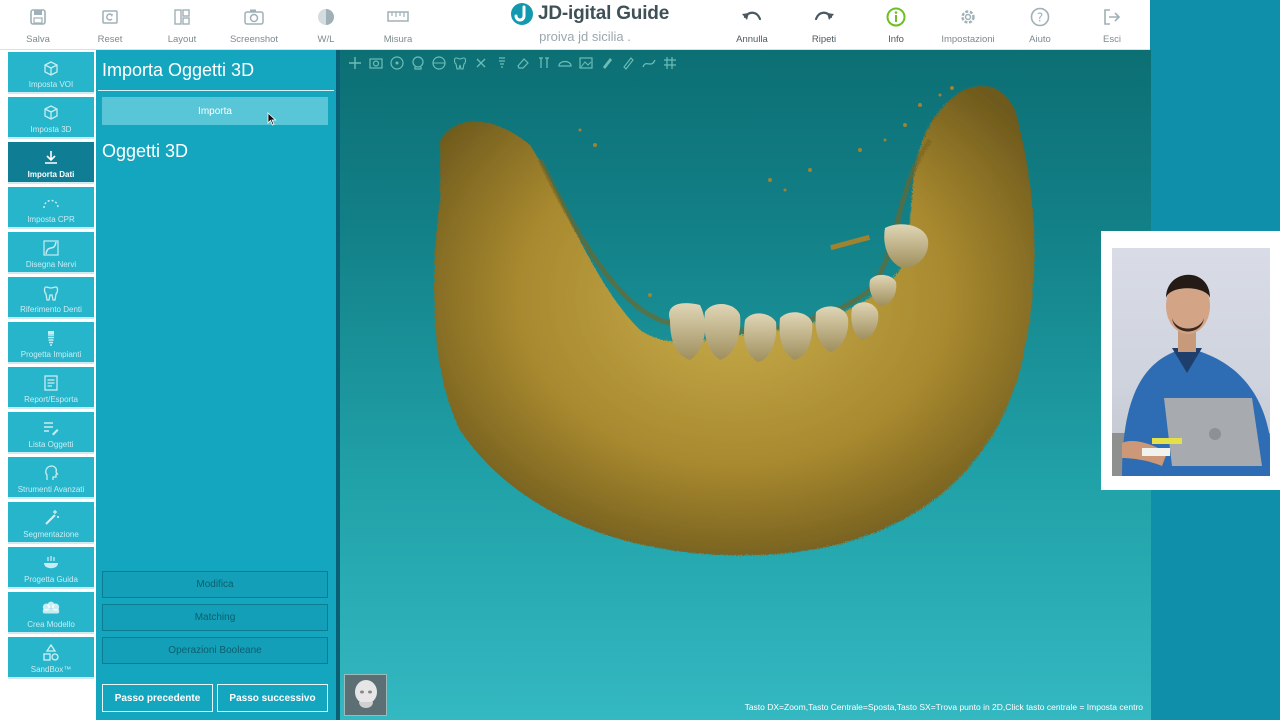 The image size is (1280, 720). Describe the element at coordinates (326, 17) in the screenshot. I see `contrast-icon` at that location.